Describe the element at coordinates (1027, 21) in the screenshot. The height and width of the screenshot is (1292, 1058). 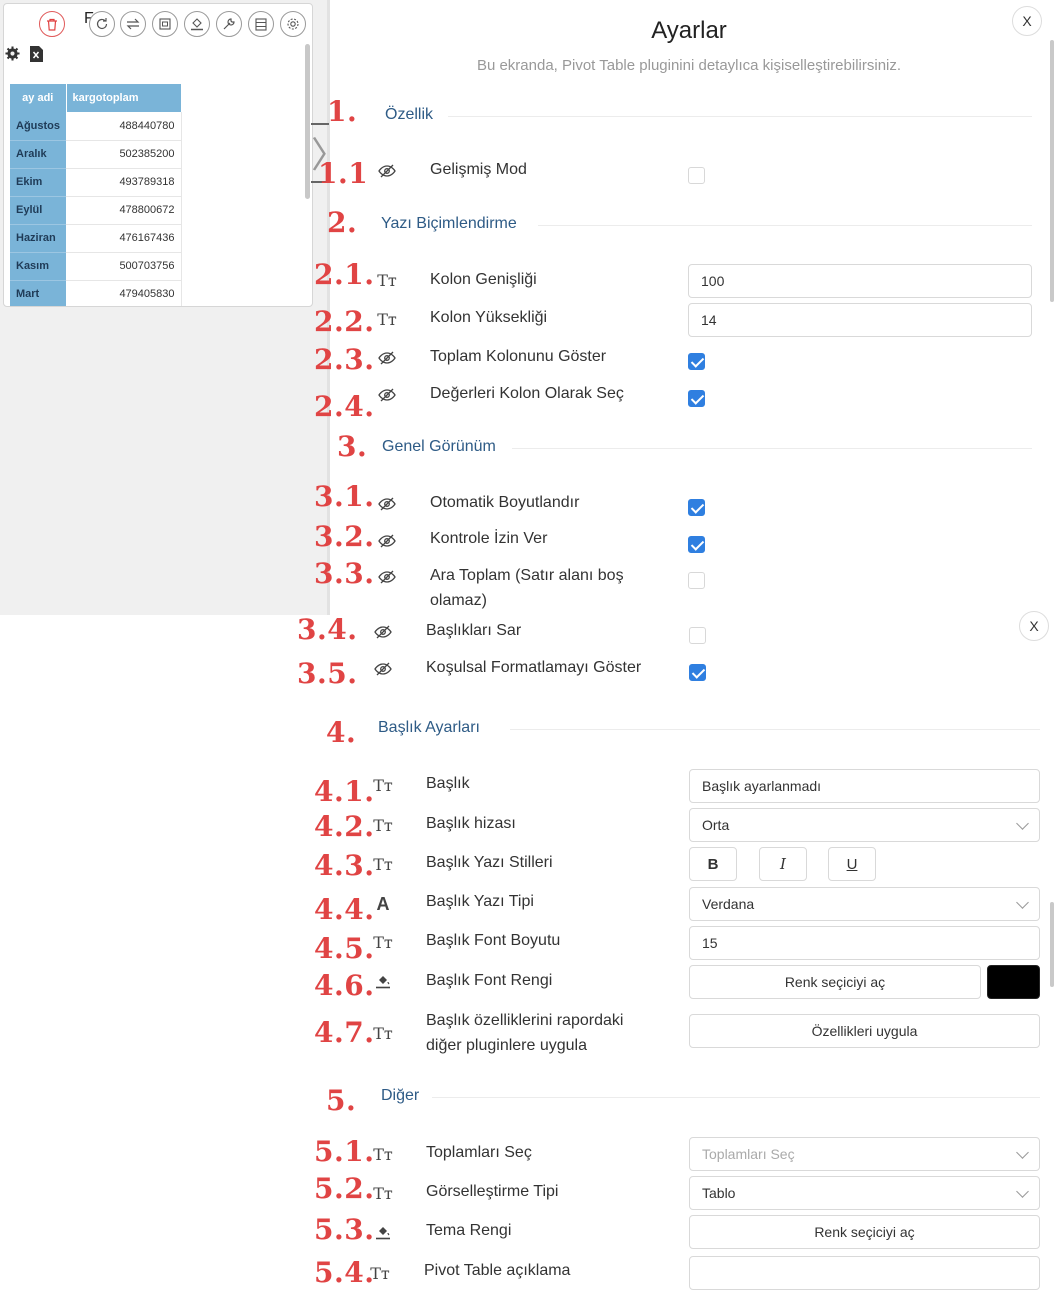
I see `close-button: X` at that location.